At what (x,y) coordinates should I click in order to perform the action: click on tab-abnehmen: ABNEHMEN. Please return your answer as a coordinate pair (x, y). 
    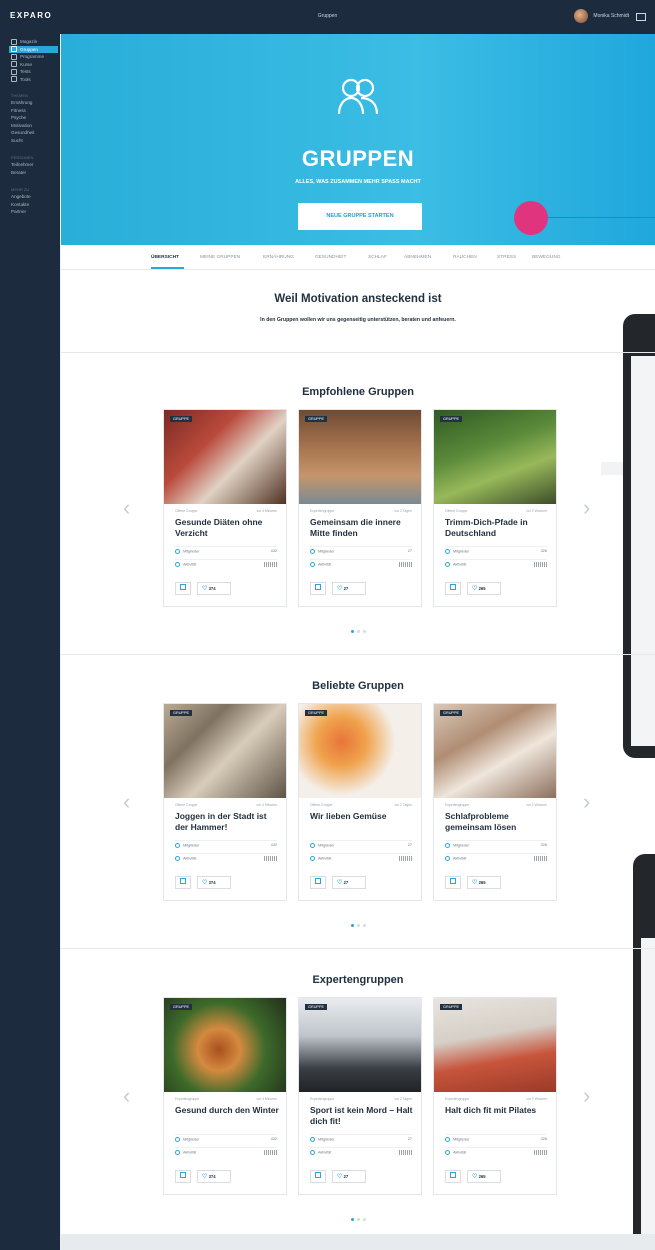
    Looking at the image, I should click on (417, 257).